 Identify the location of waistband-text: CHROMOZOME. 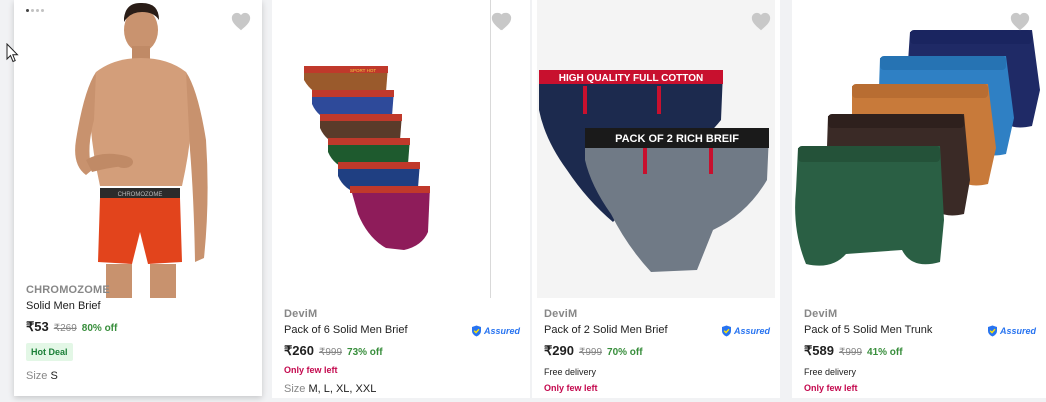
(140, 195).